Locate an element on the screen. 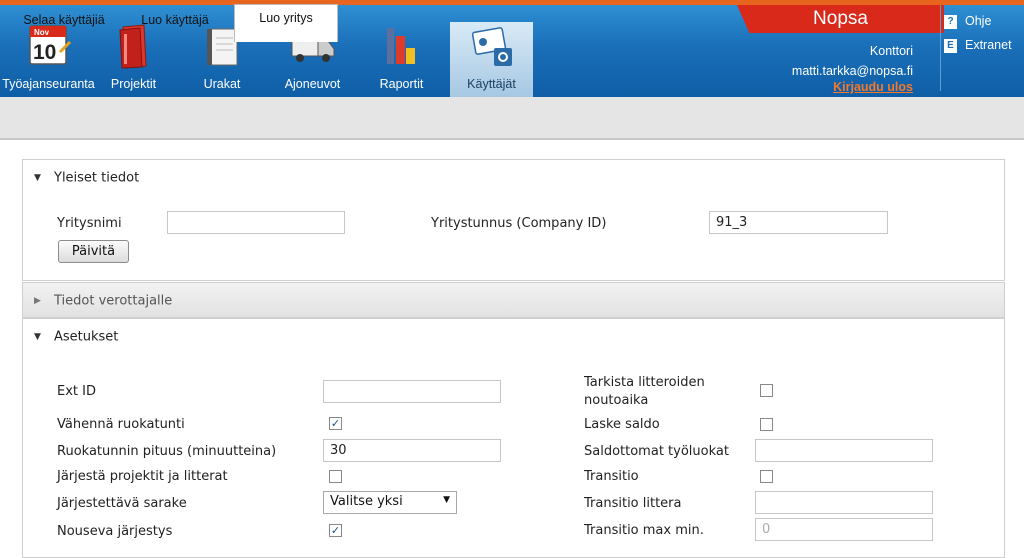  dropdown-arrow-icon: ▼ is located at coordinates (446, 500).